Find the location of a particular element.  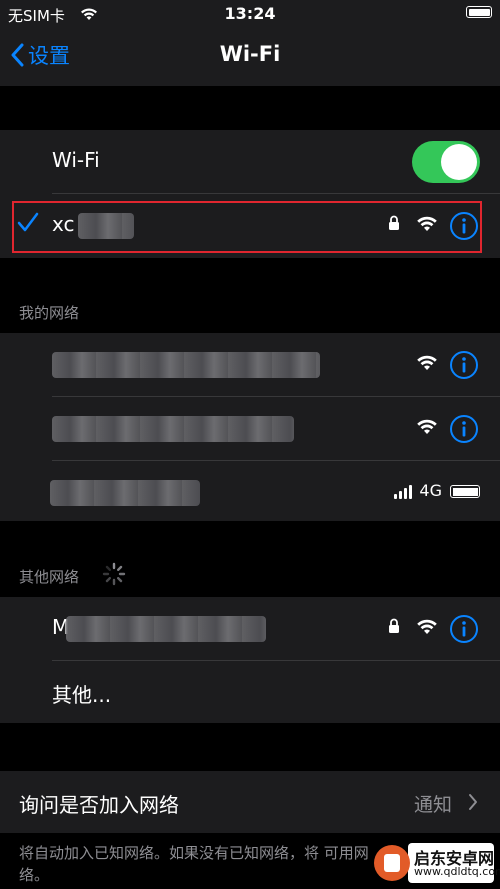

other-networks-header: 其他网络 is located at coordinates (49, 577).